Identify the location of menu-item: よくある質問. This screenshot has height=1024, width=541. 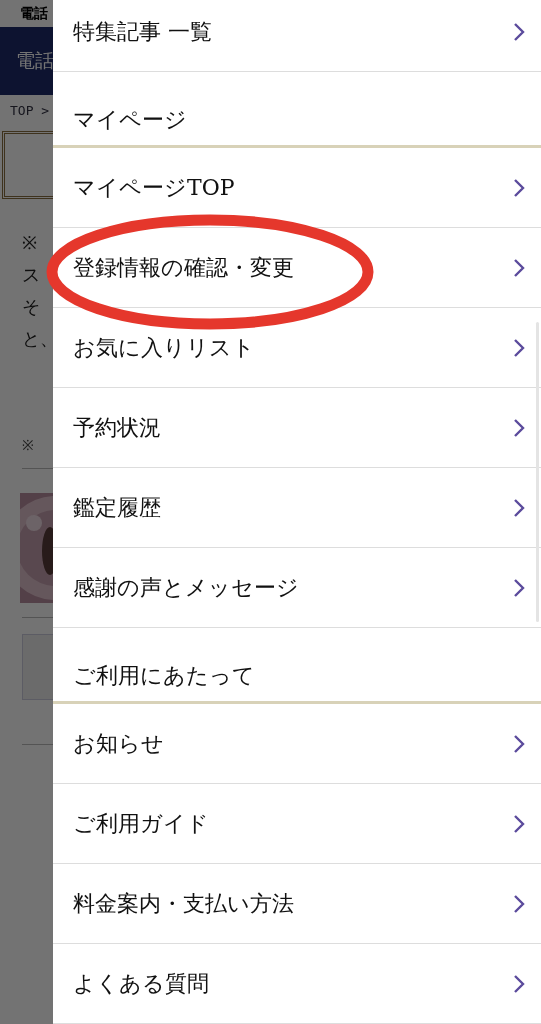
(297, 984).